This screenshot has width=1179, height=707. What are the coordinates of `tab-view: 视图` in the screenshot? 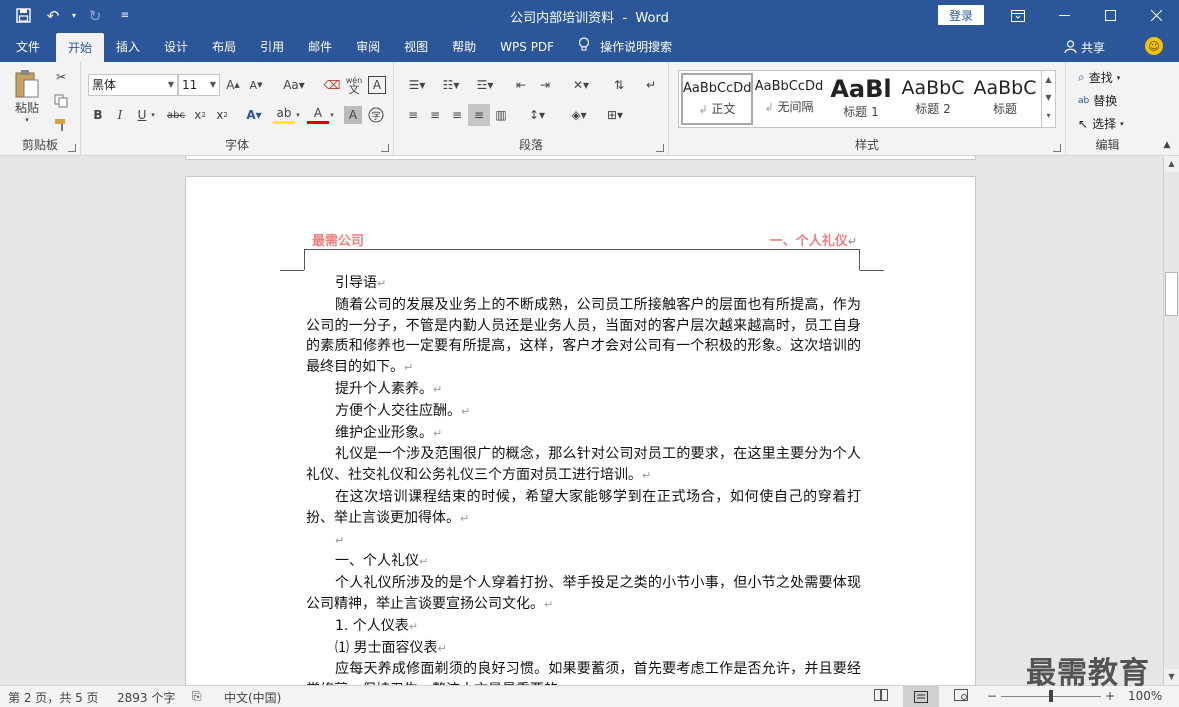 It's located at (416, 46).